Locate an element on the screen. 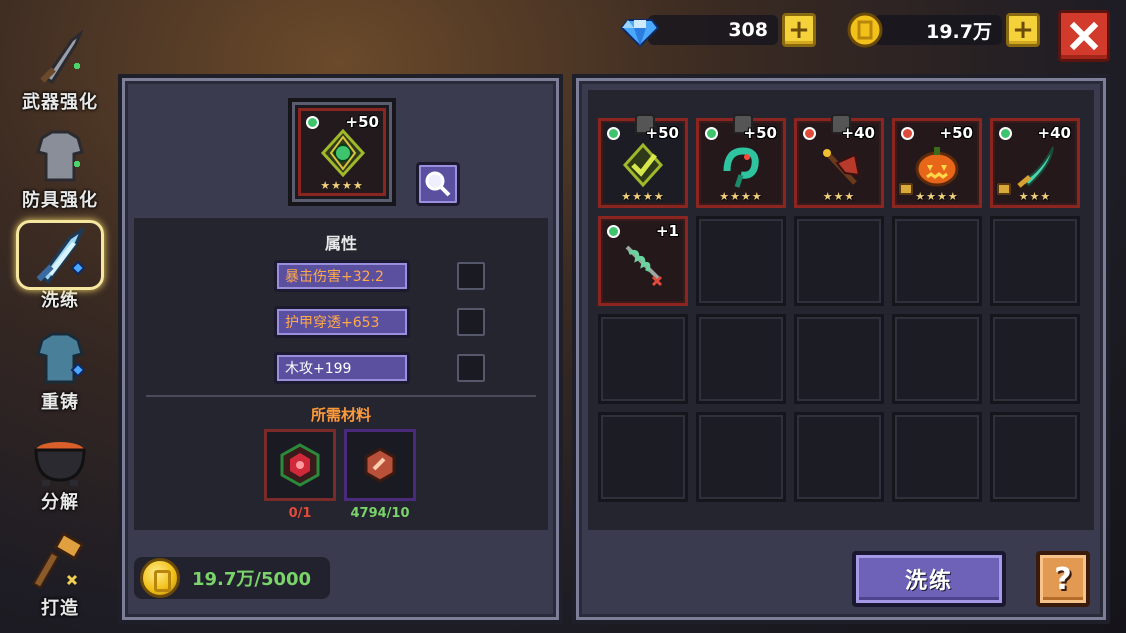 Image resolution: width=1126 pixels, height=633 pixels. tab-reforge: 重铸 is located at coordinates (60, 368).